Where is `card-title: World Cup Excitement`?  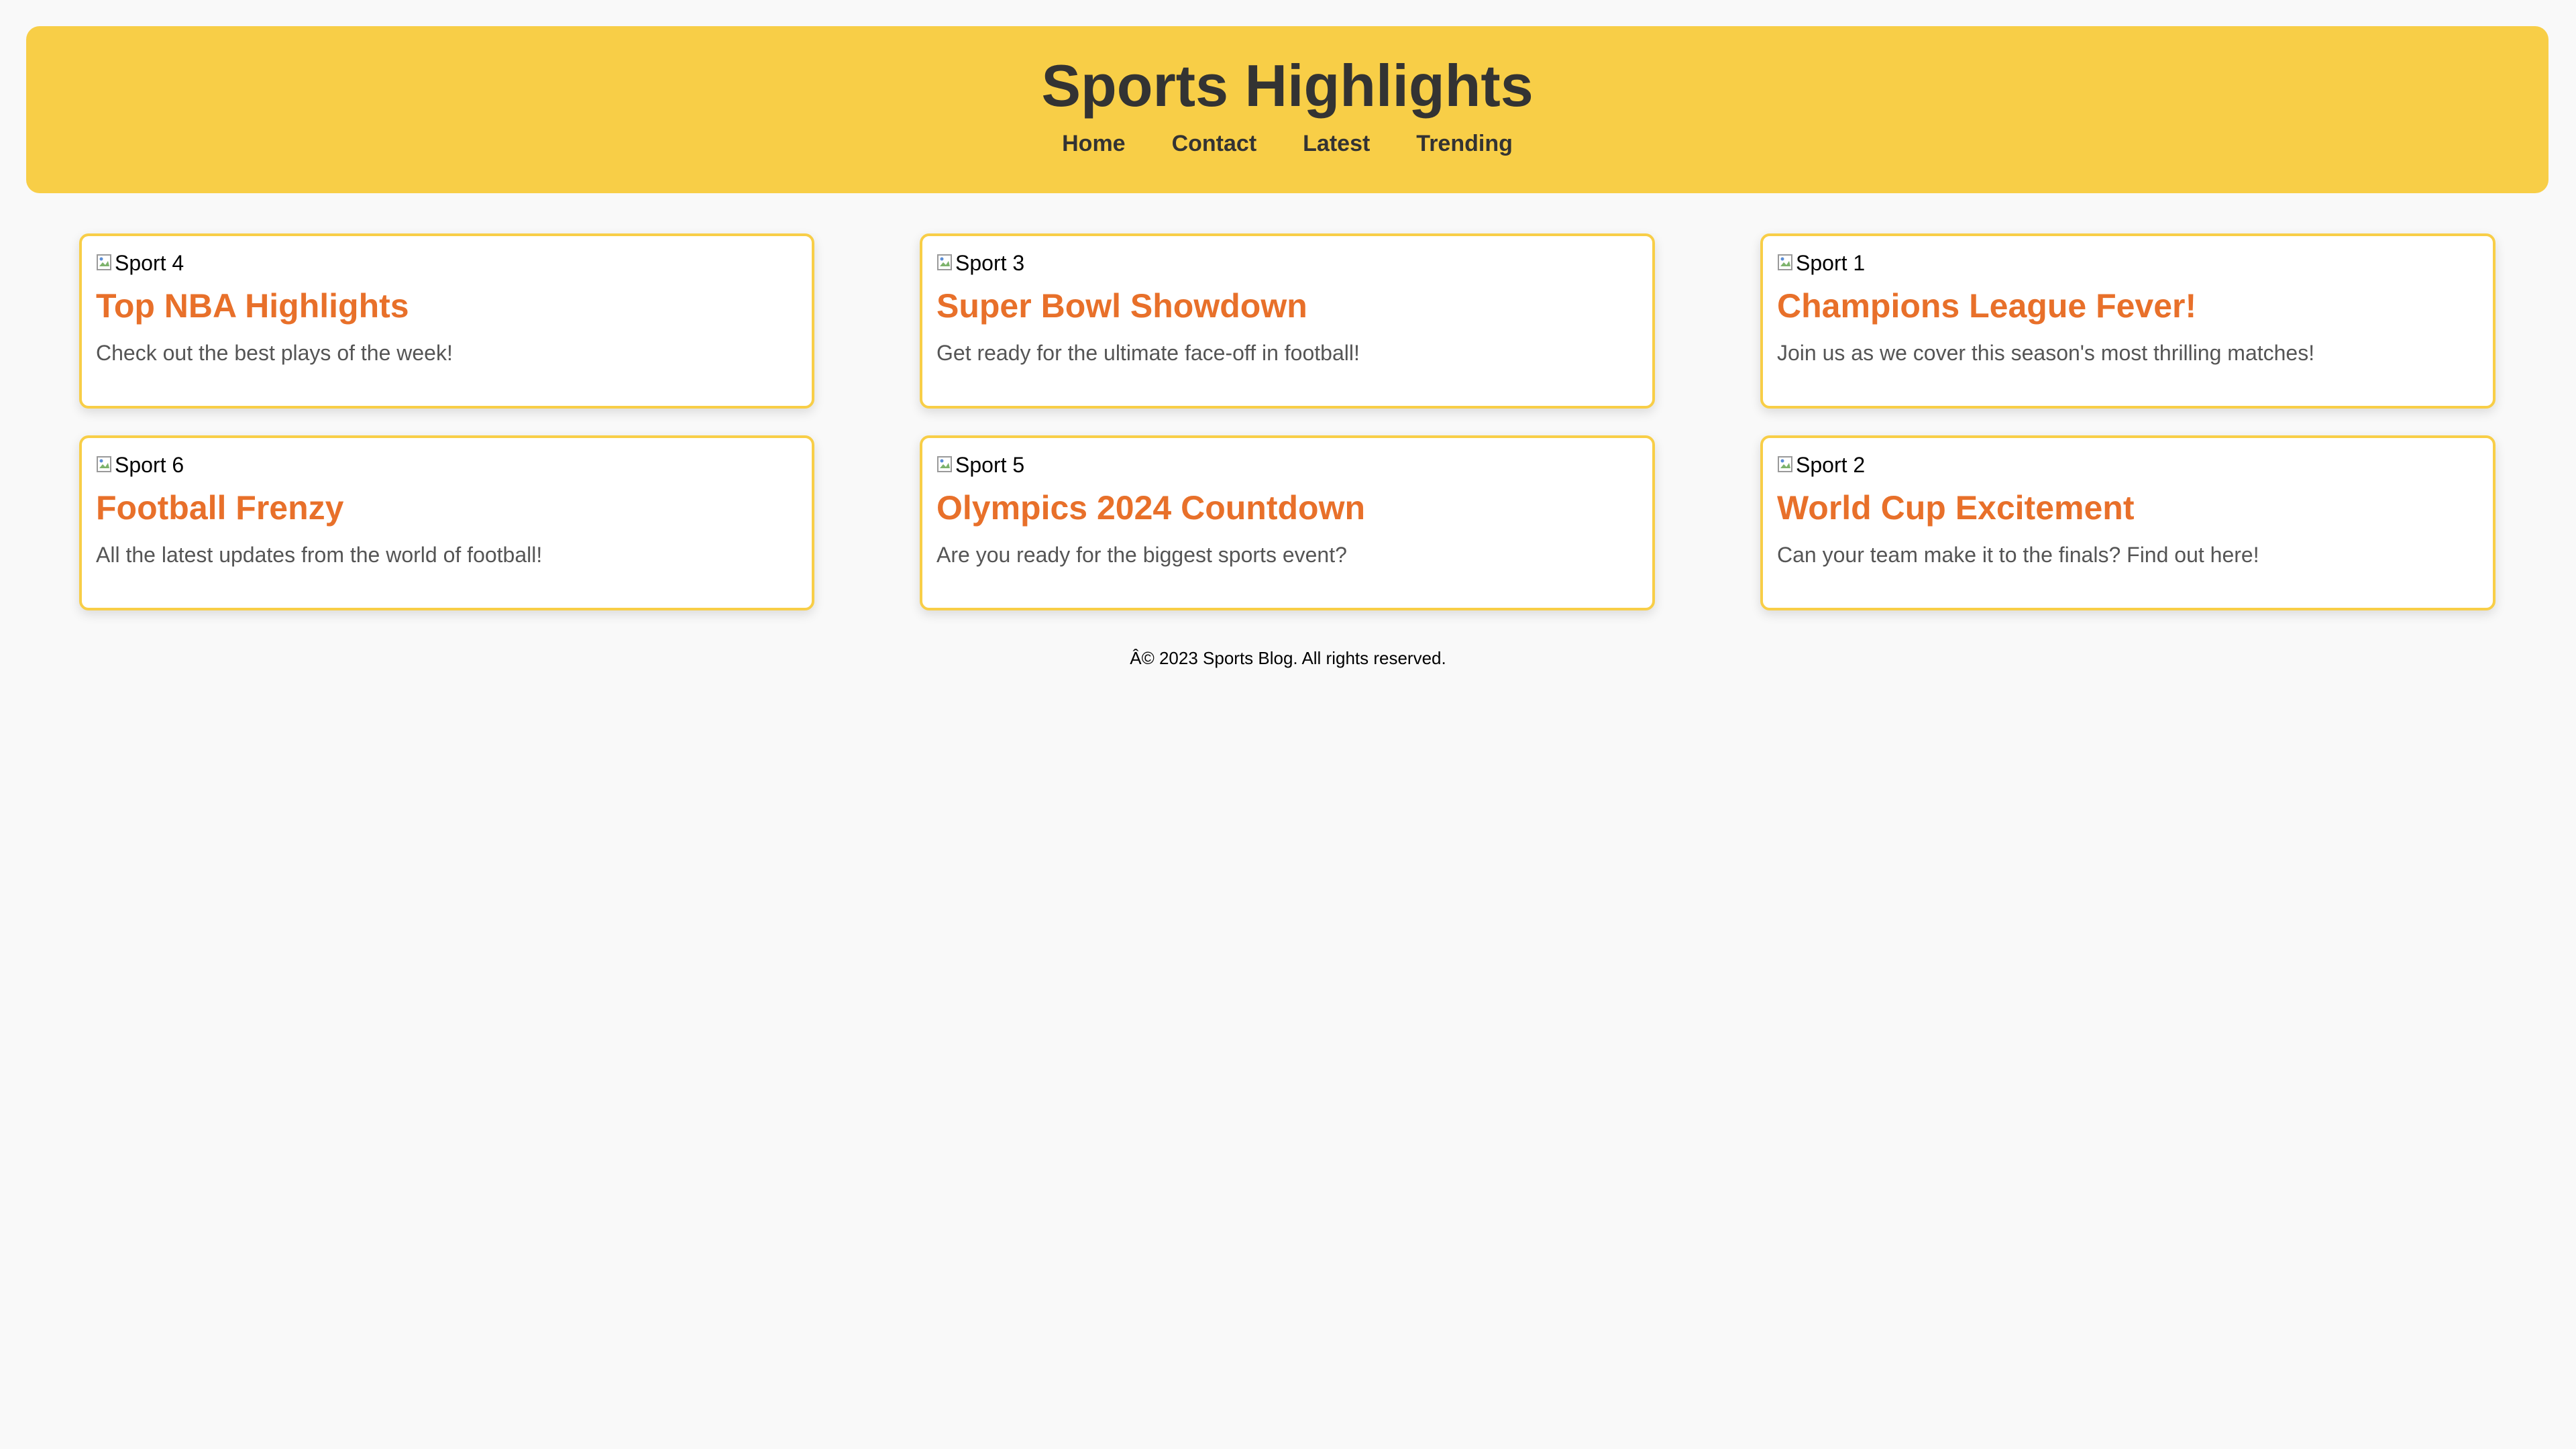
card-title: World Cup Excitement is located at coordinates (1956, 508).